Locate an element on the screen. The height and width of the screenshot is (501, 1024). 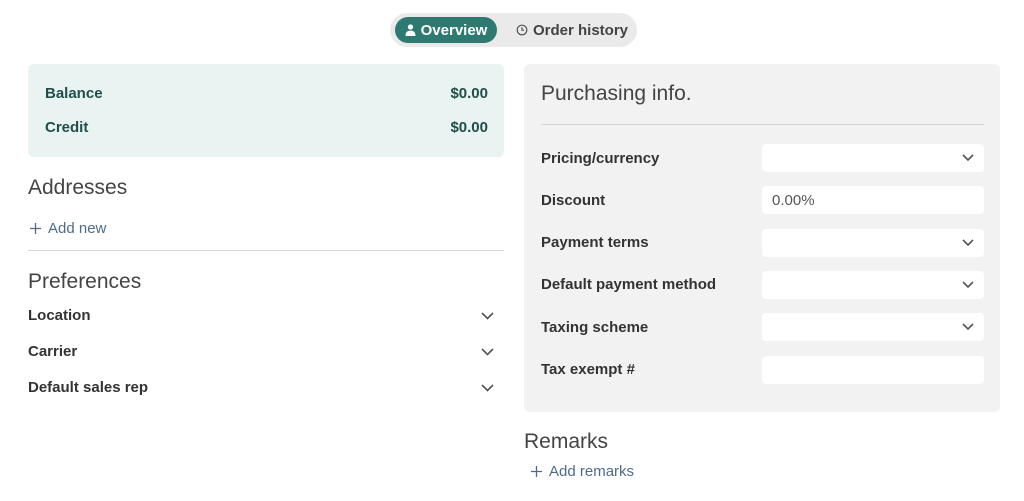
add-address-button: Add new is located at coordinates (67, 228).